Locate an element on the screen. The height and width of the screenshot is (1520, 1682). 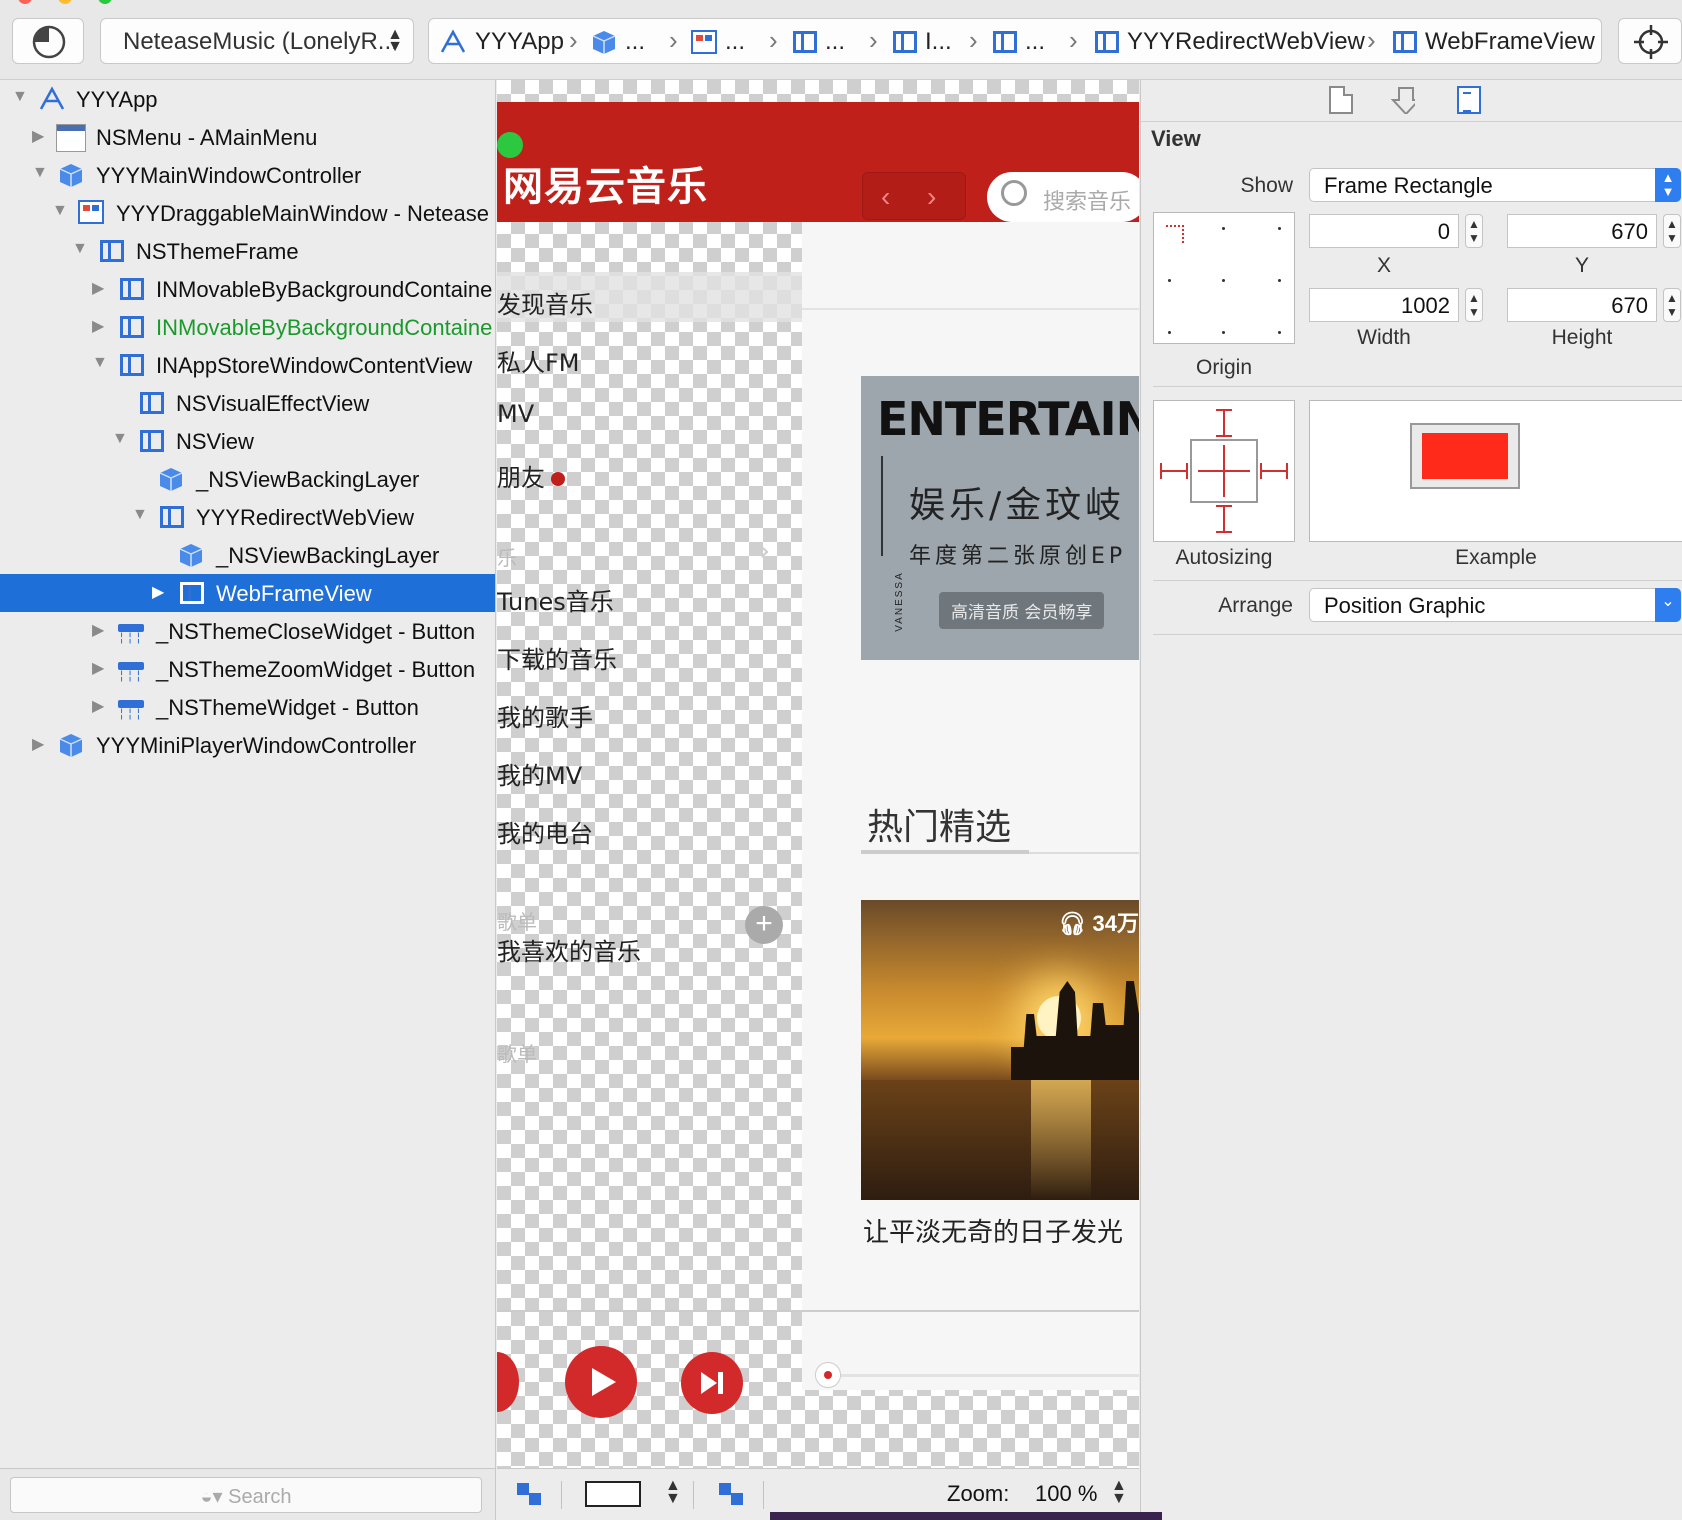
object-inspector-icon is located at coordinates (1403, 100).